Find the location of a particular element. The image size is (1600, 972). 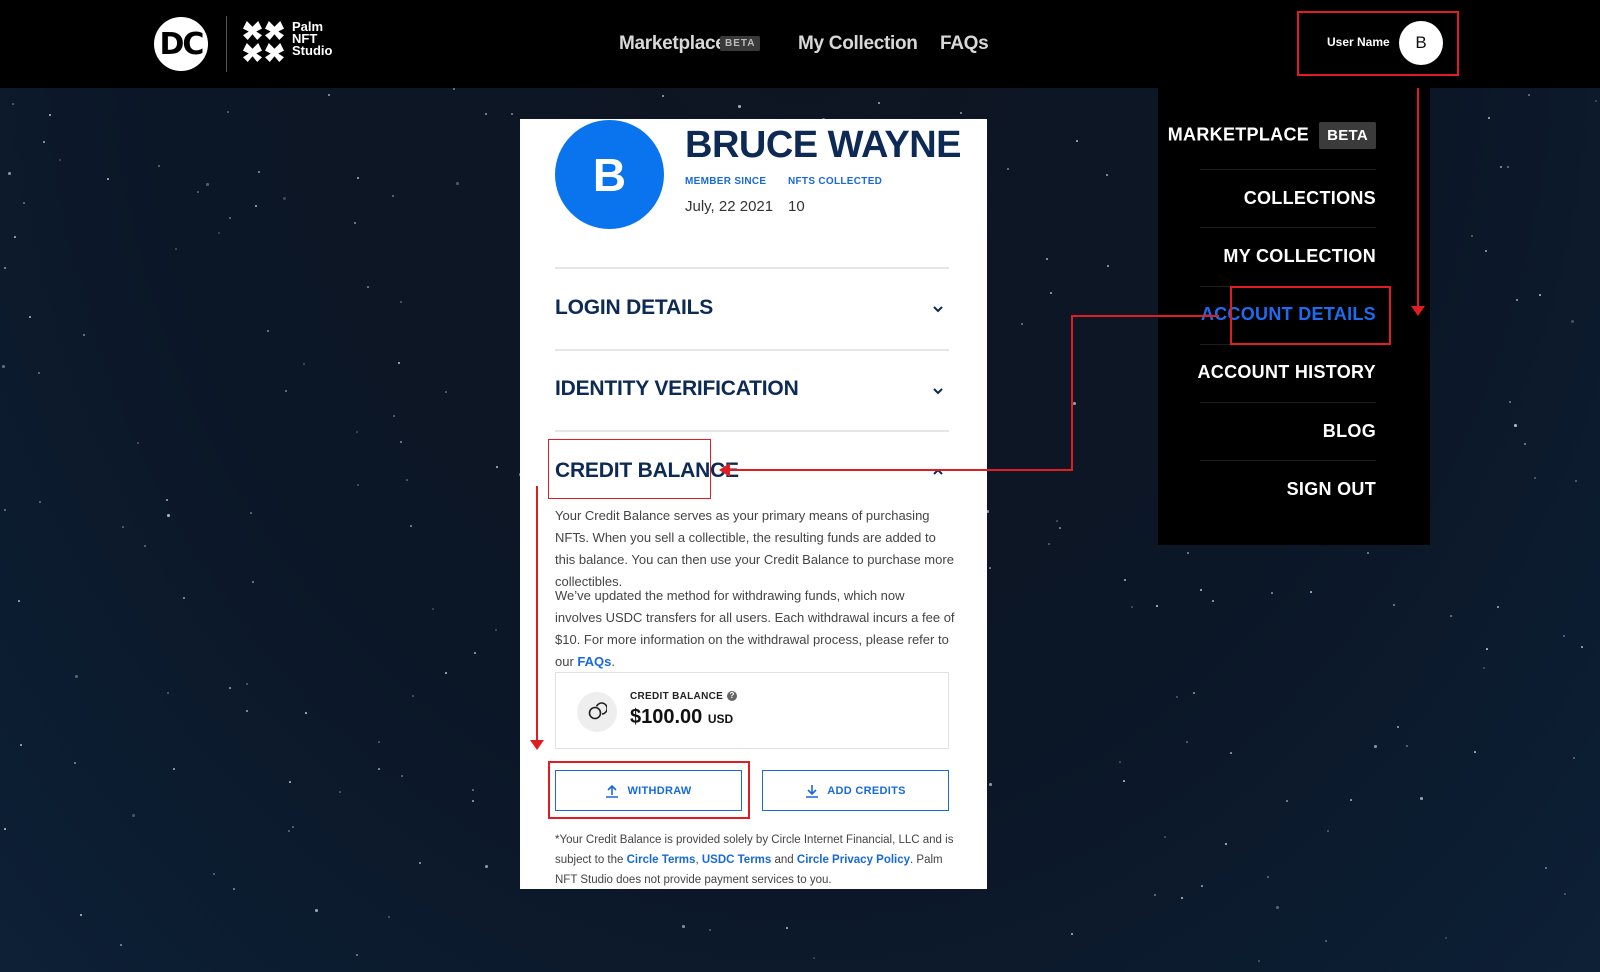

menu-item-collections: COLLECTIONS is located at coordinates (1310, 198).